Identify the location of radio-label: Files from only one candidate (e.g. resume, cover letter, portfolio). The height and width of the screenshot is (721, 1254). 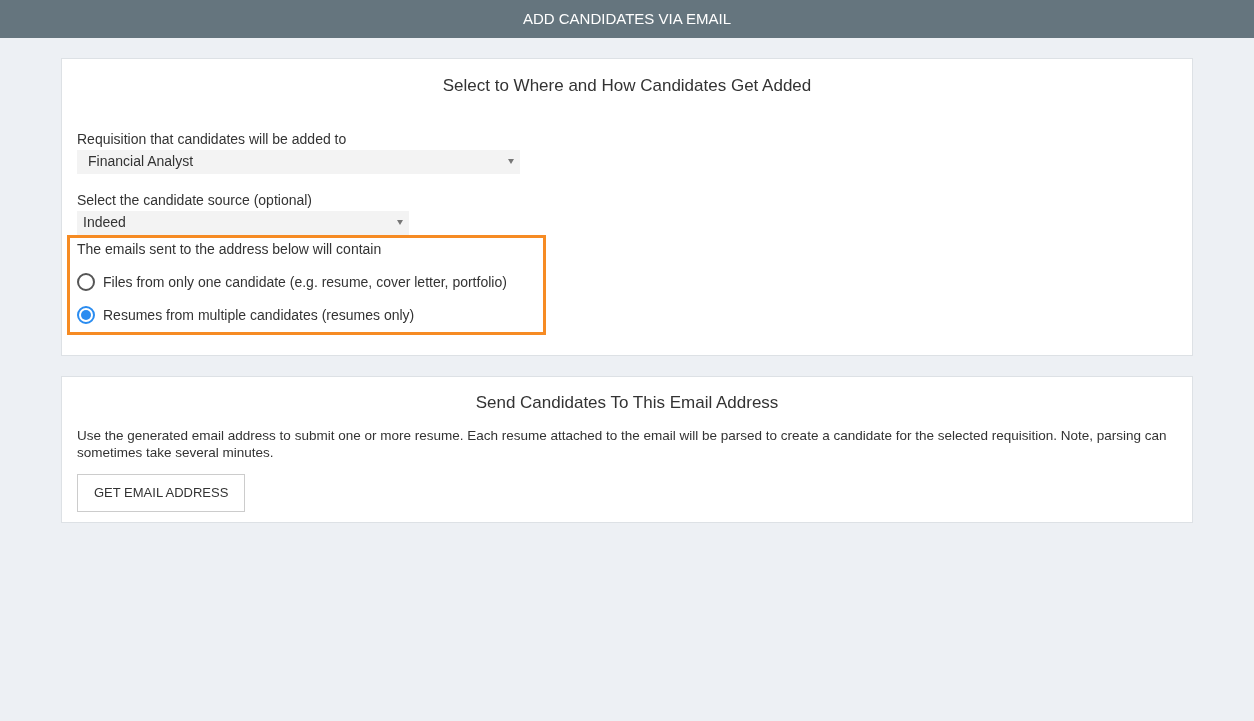
(305, 282).